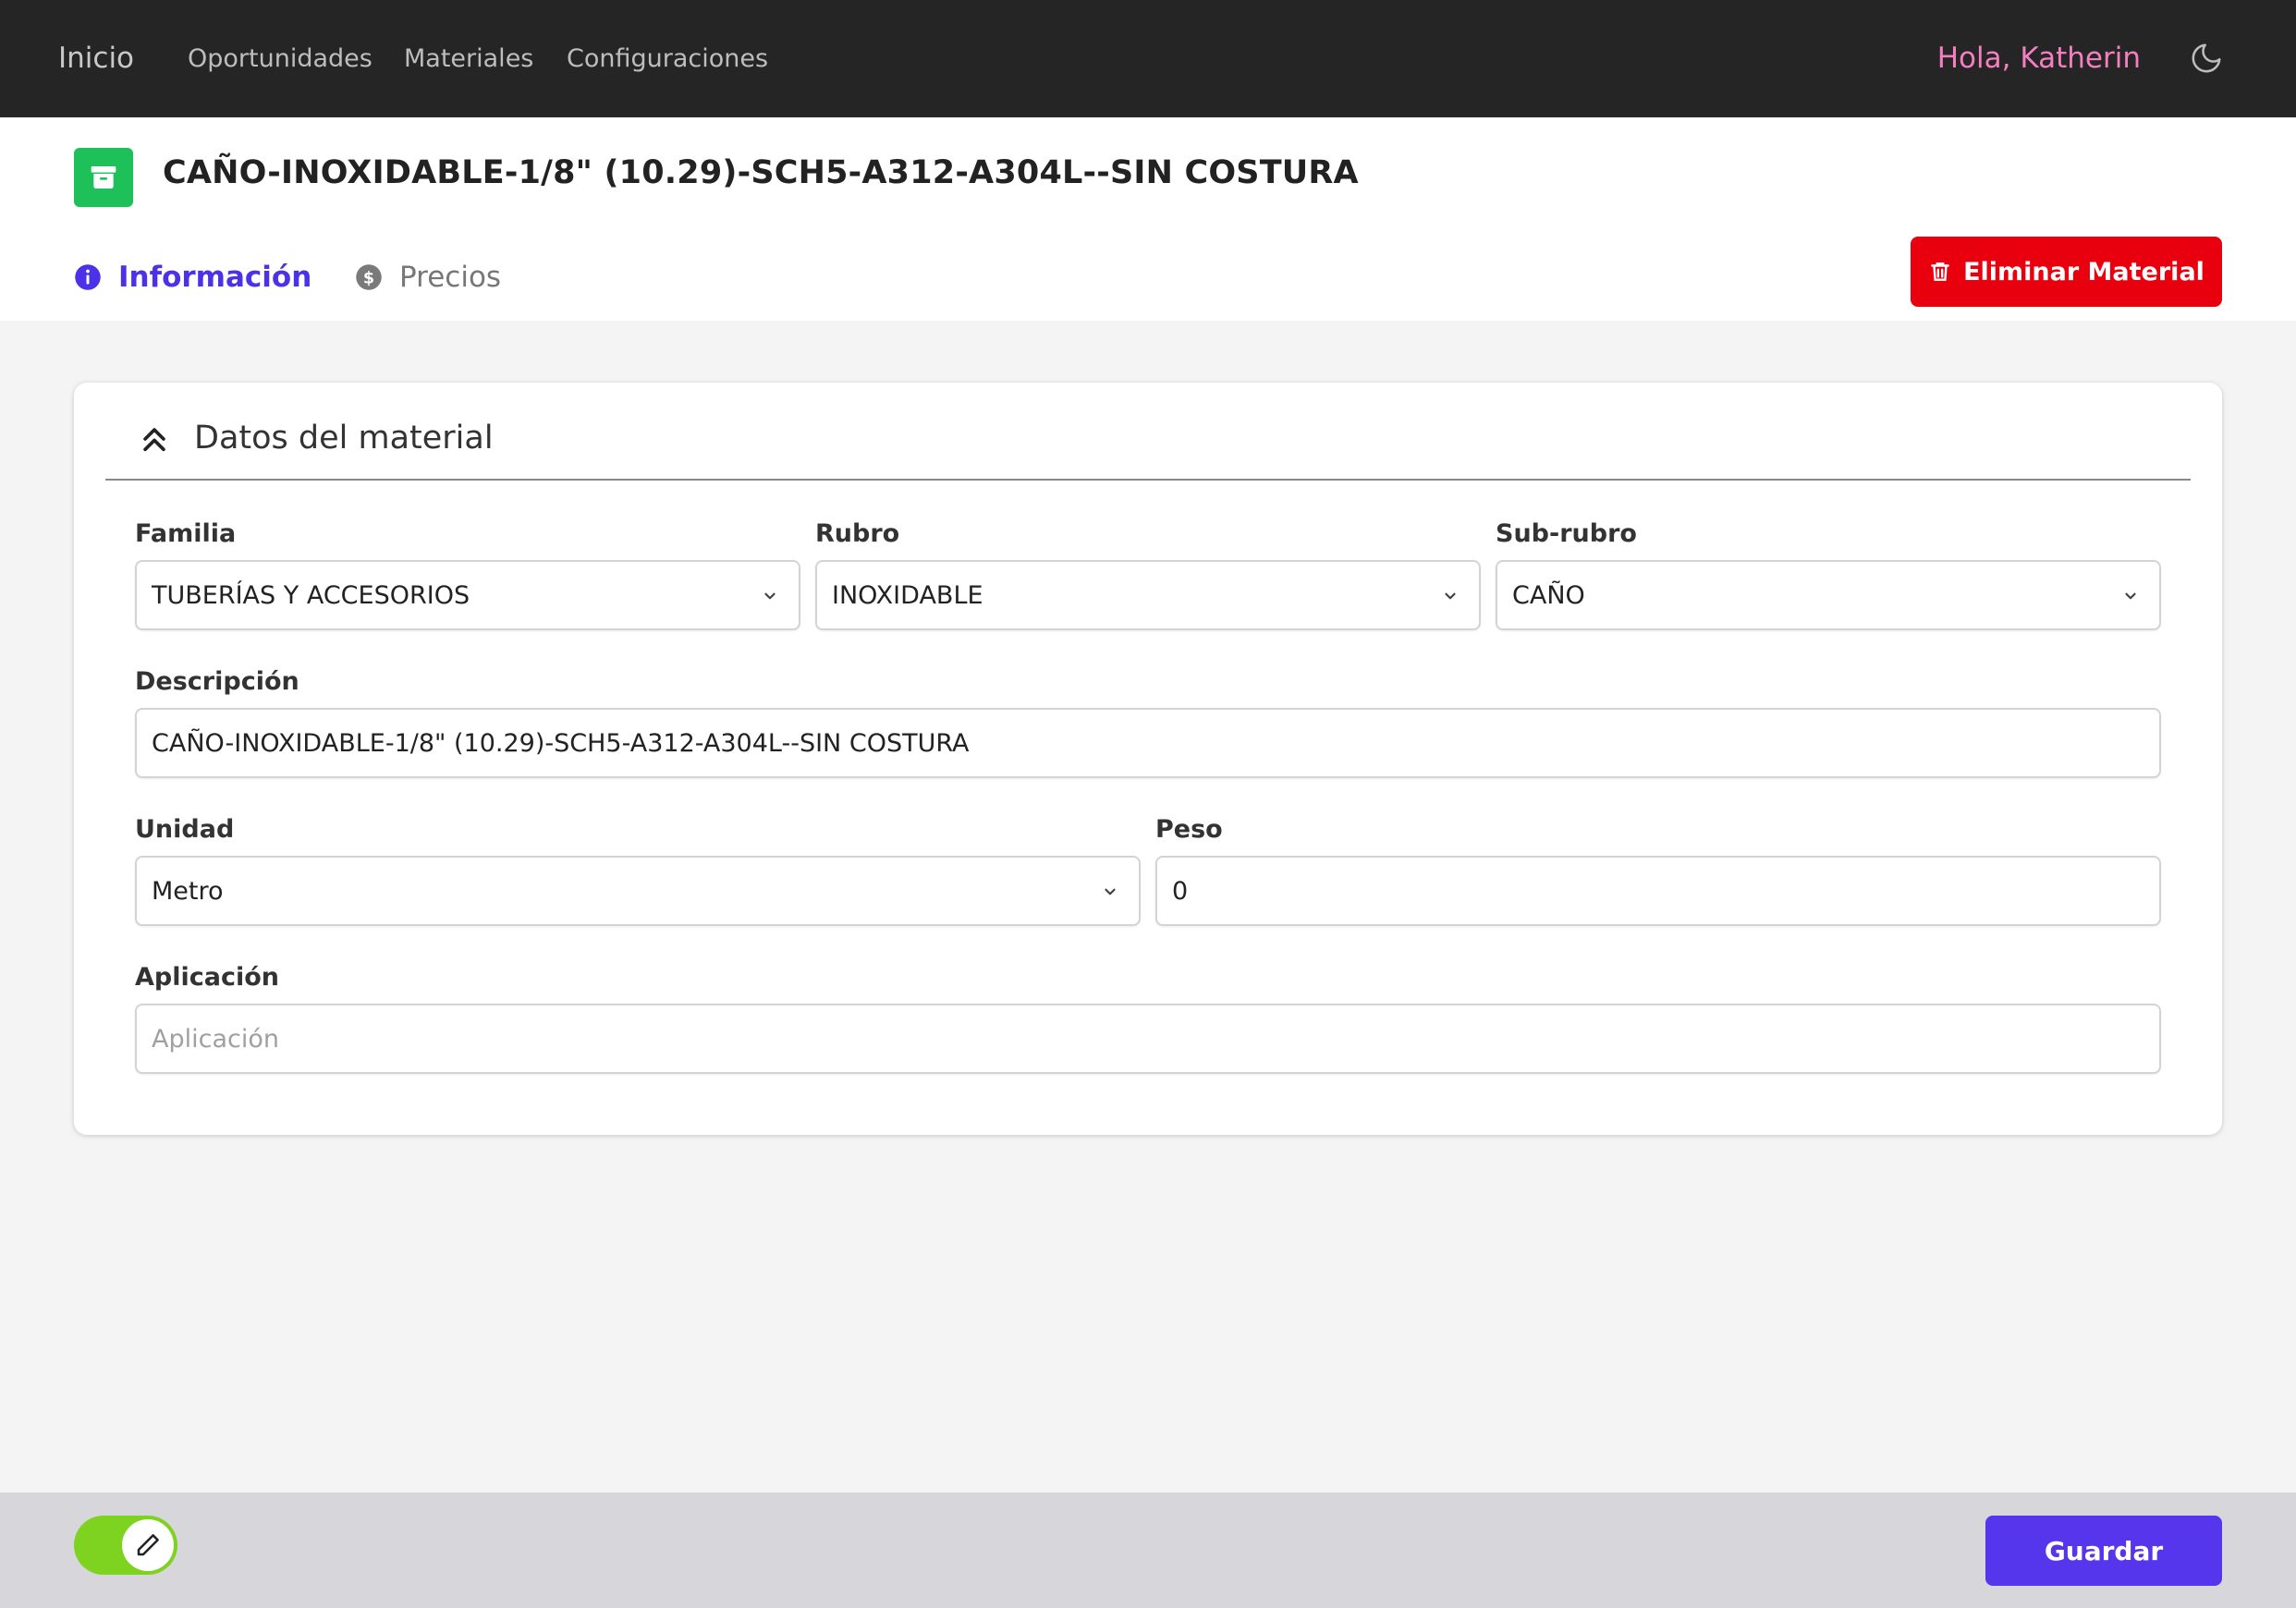 The width and height of the screenshot is (2296, 1608). Describe the element at coordinates (638, 891) in the screenshot. I see `unidad-select: Metro` at that location.